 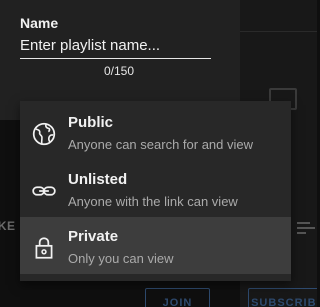 I want to click on privacy-option-title: Public, so click(x=91, y=122).